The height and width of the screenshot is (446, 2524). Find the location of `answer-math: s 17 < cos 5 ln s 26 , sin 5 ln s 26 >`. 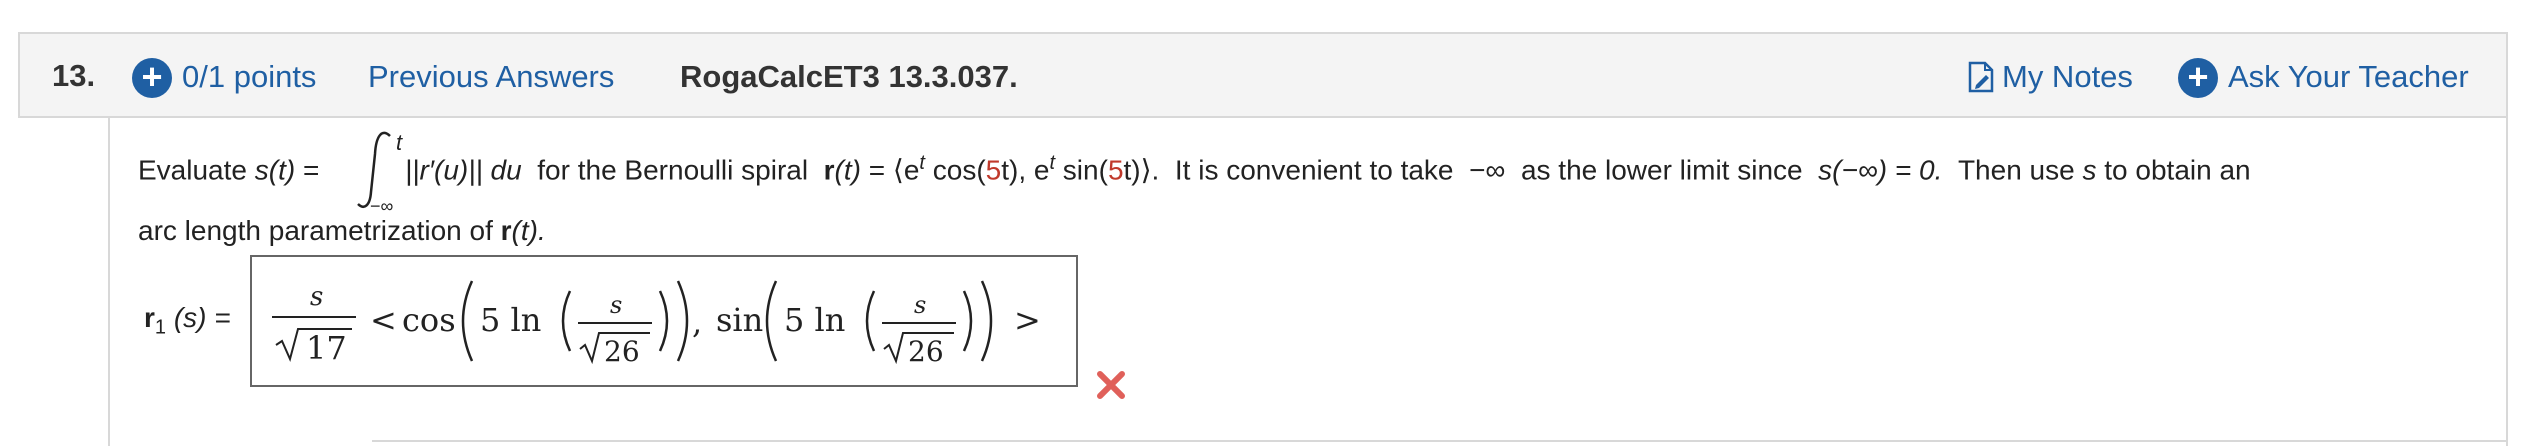

answer-math: s 17 < cos 5 ln s 26 , sin 5 ln s 26 > is located at coordinates (656, 324).